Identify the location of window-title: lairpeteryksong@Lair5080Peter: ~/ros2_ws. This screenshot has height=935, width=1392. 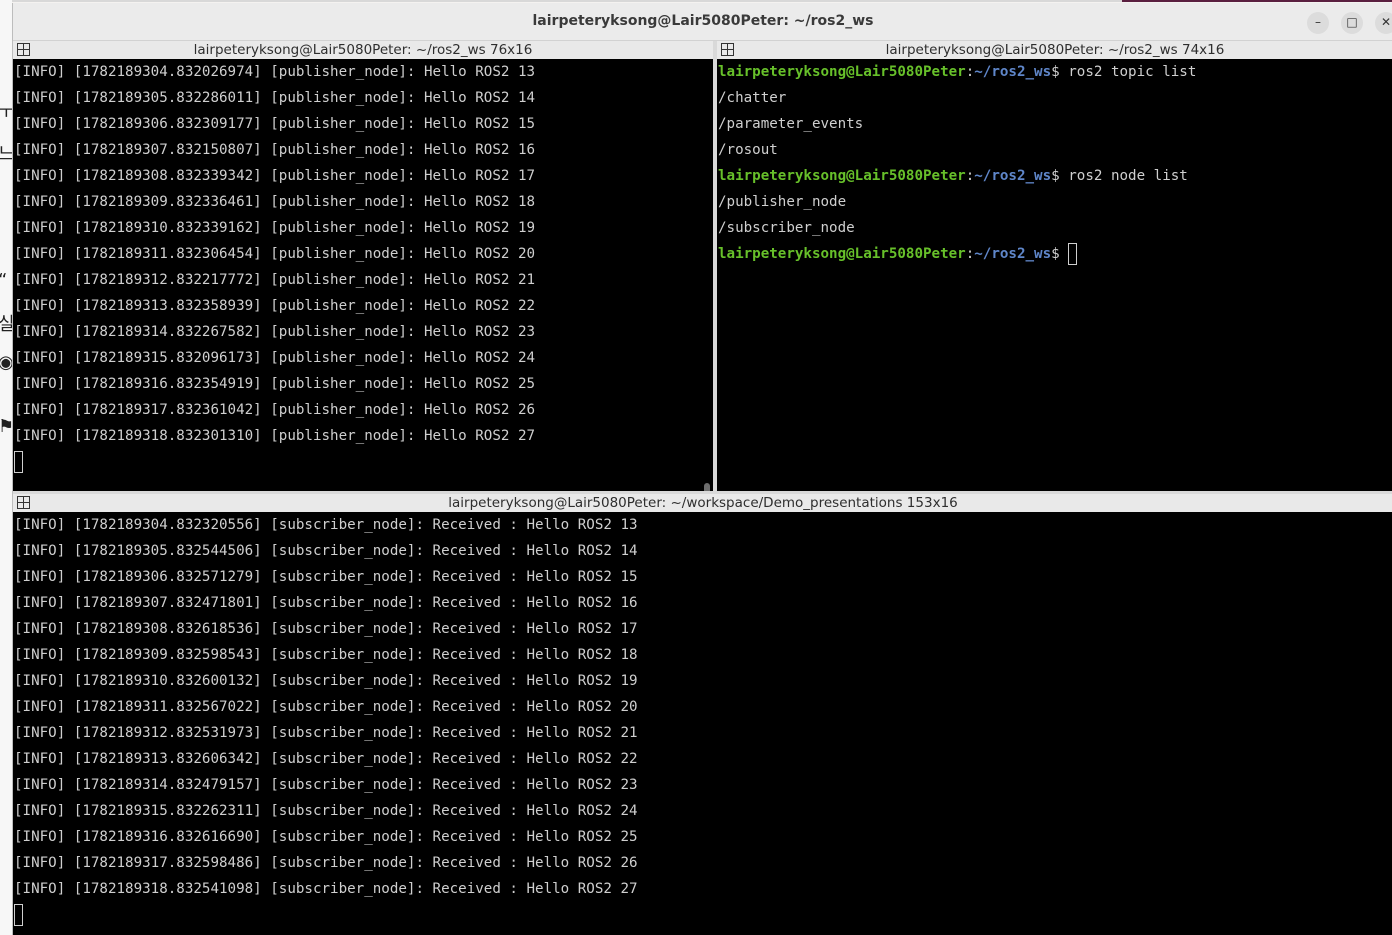
(703, 21).